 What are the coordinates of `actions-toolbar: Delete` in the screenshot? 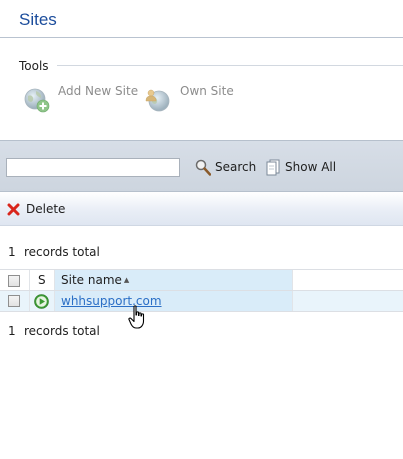 It's located at (201, 209).